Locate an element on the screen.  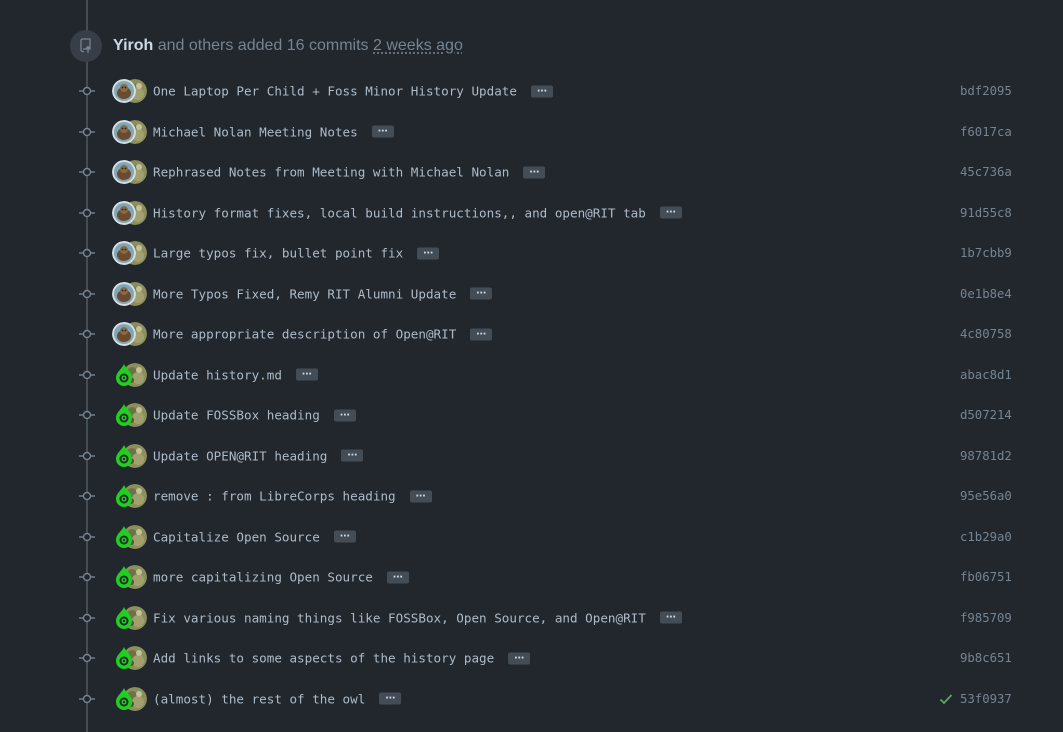
commit-message-link: Capitalize Open Source is located at coordinates (236, 536).